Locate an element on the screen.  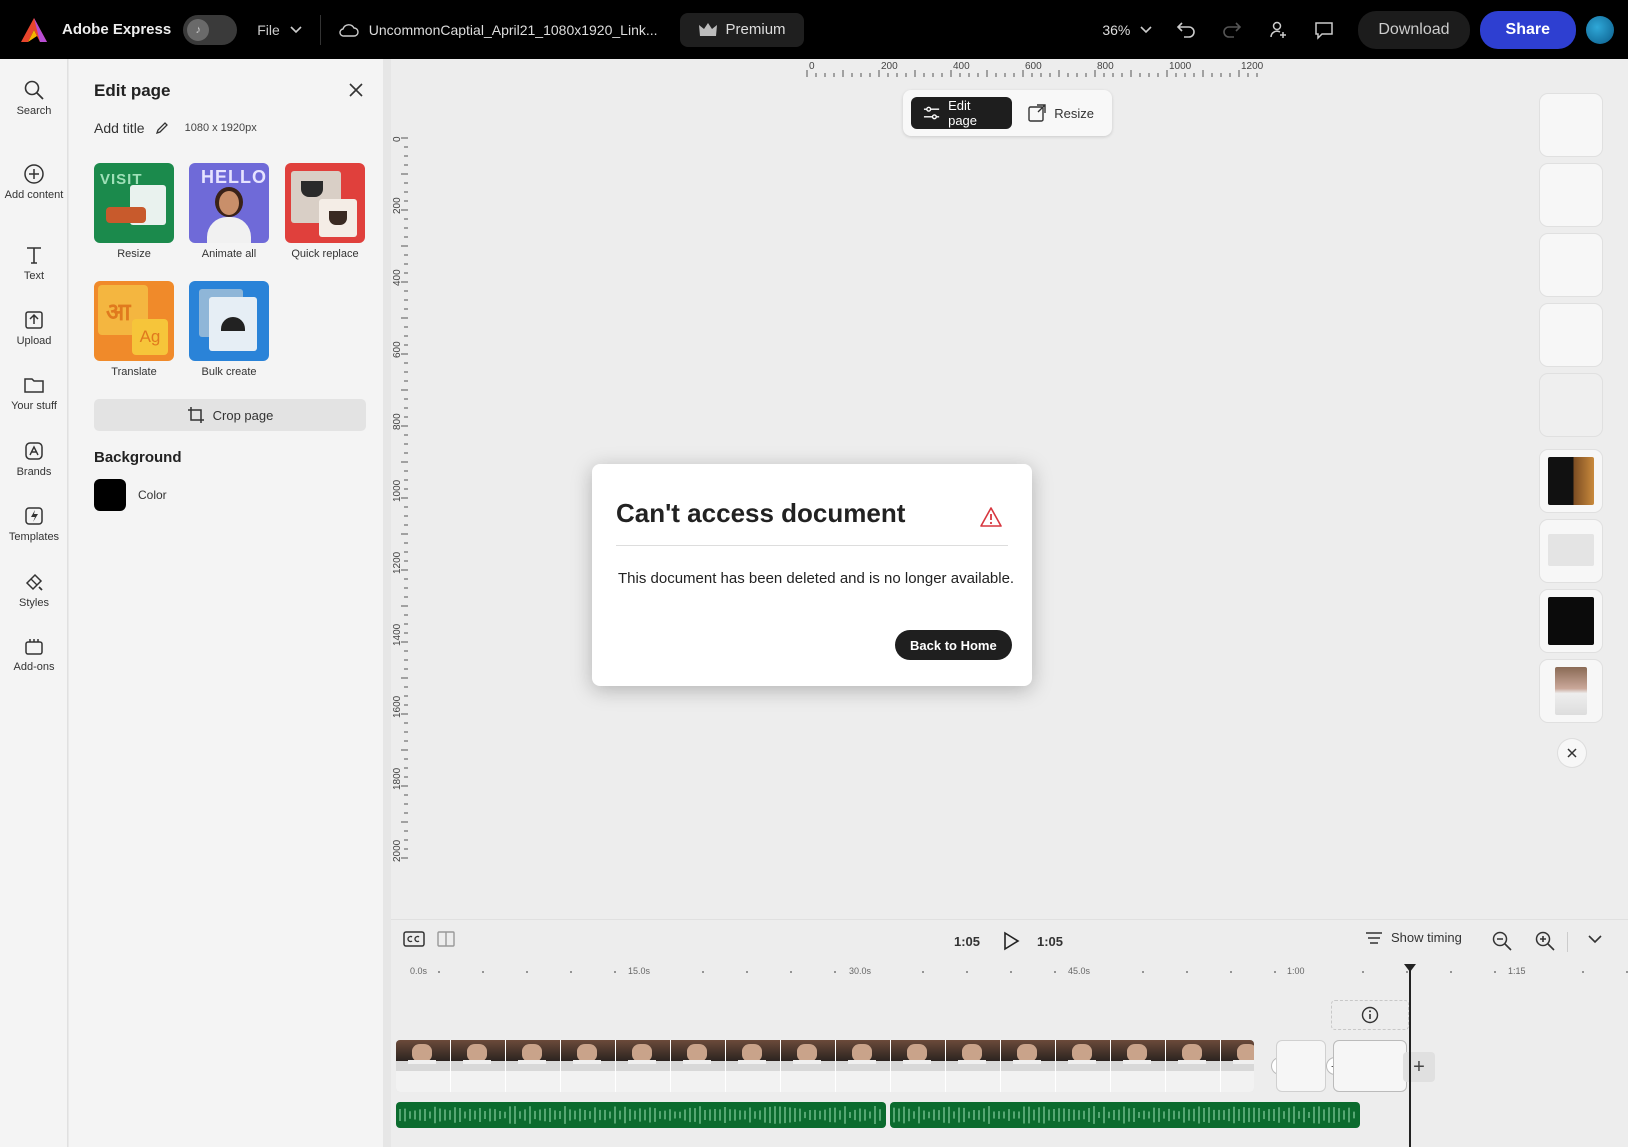
tile-label: Bulk create is located at coordinates (229, 372).